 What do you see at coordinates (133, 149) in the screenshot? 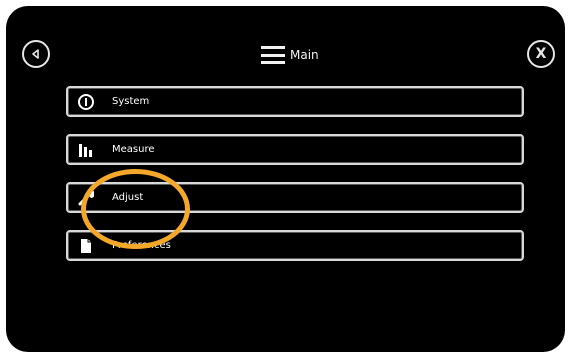
I see `menu-item-label-measure: Measure` at bounding box center [133, 149].